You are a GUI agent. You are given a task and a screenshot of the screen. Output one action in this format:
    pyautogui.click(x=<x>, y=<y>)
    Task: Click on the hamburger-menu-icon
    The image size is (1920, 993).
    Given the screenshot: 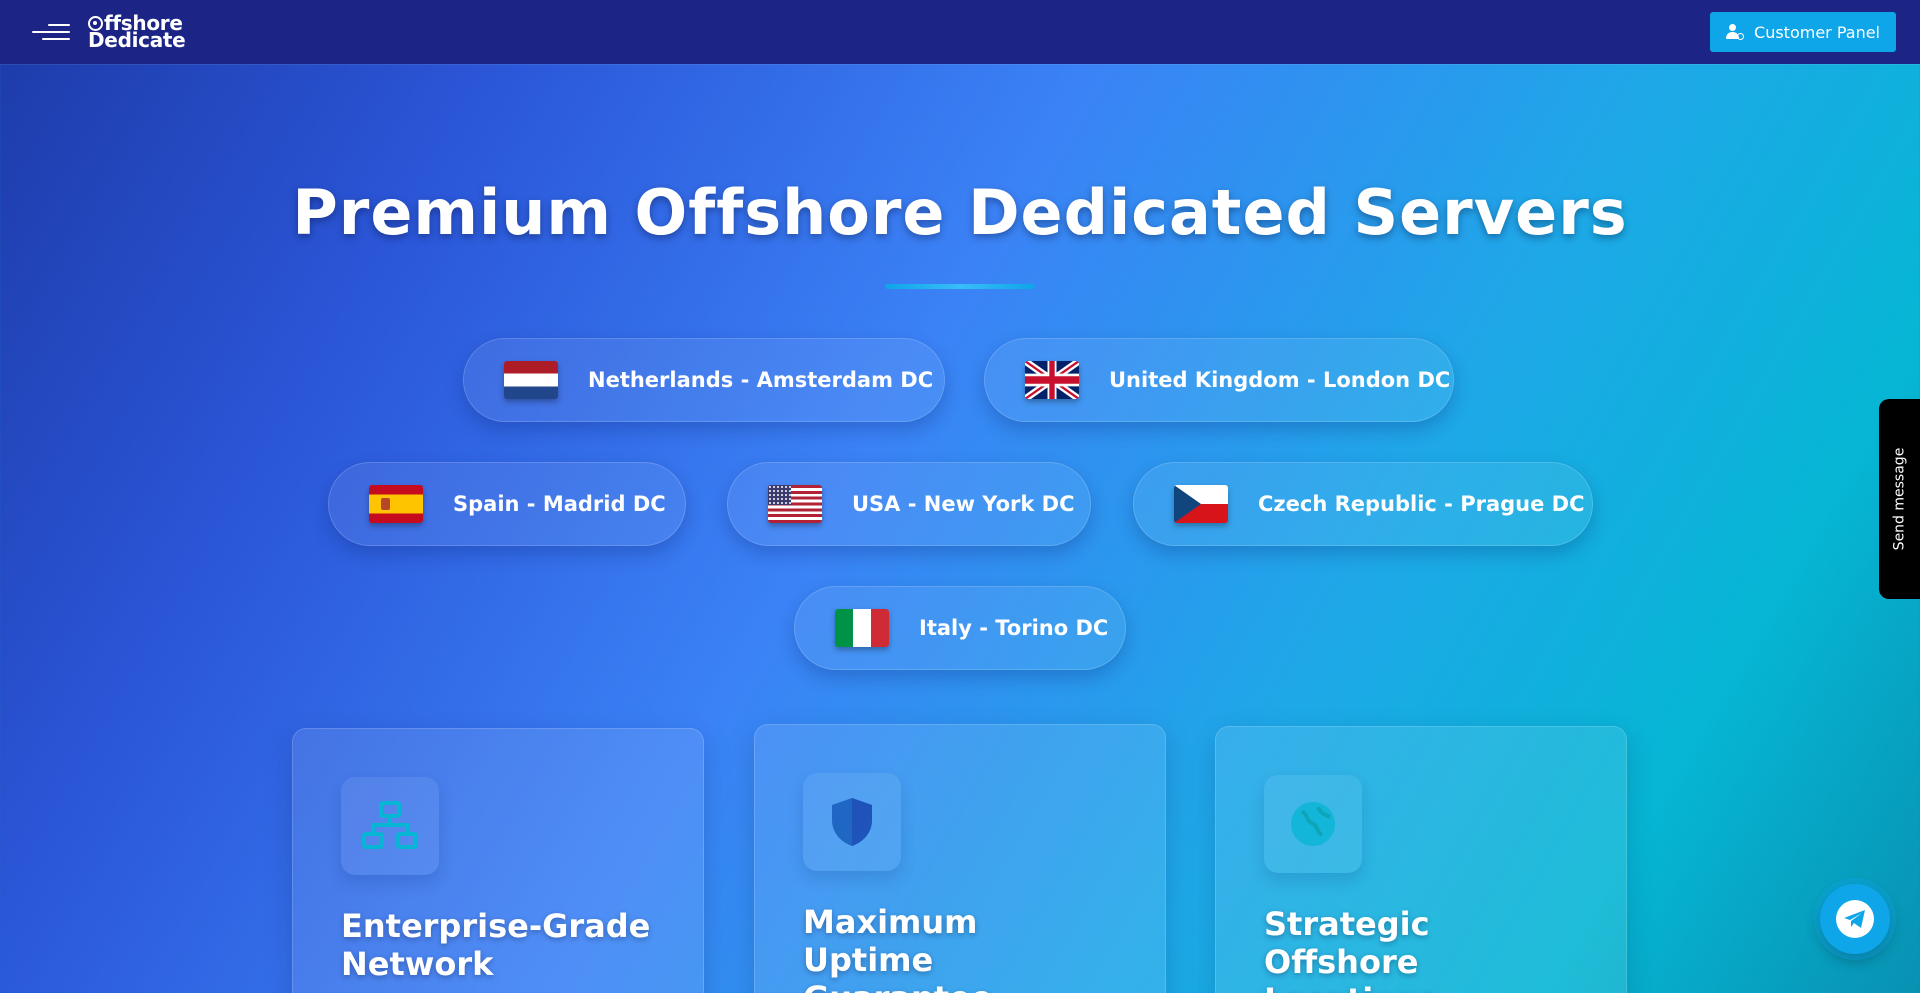 What is the action you would take?
    pyautogui.click(x=51, y=32)
    